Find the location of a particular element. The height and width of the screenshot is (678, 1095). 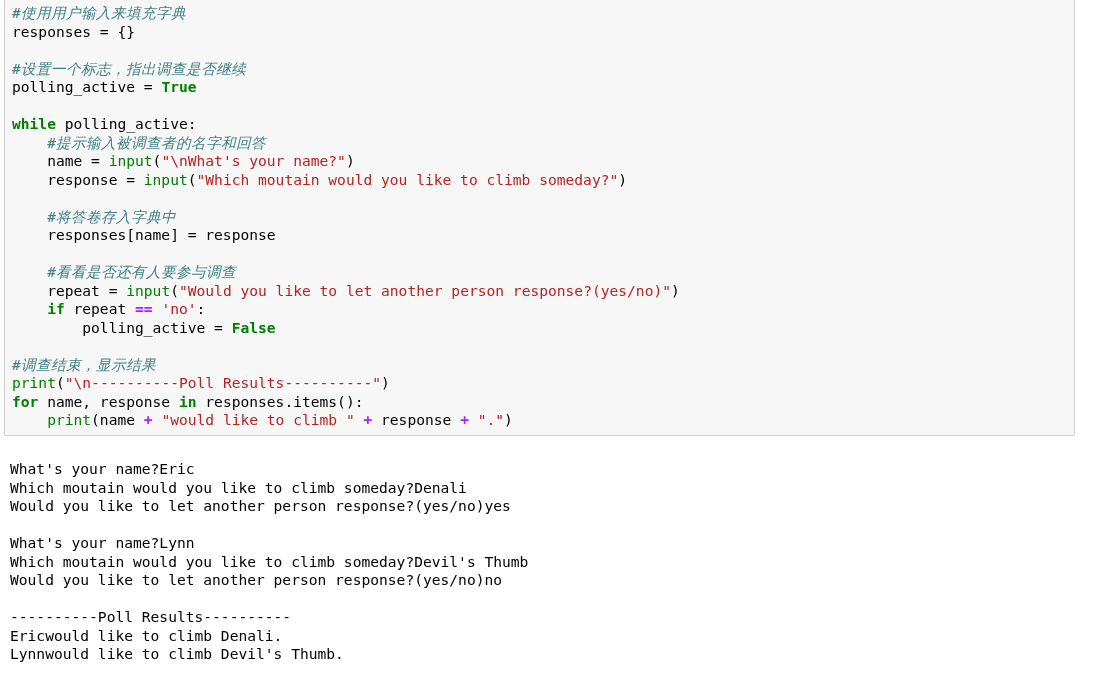

code-line: polling_active = False is located at coordinates (178, 327).